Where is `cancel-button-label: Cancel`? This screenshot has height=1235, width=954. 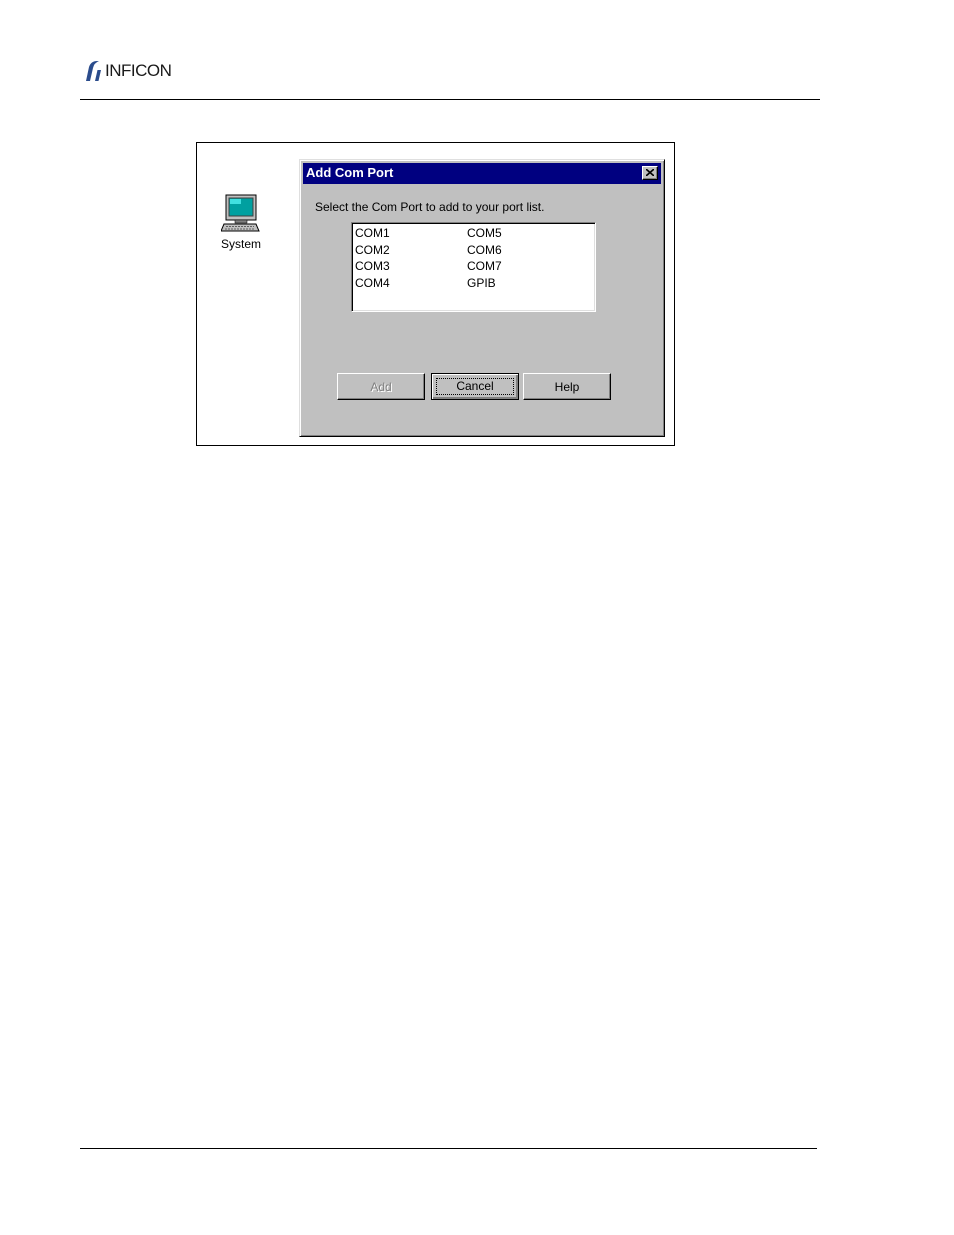
cancel-button-label: Cancel is located at coordinates (475, 386).